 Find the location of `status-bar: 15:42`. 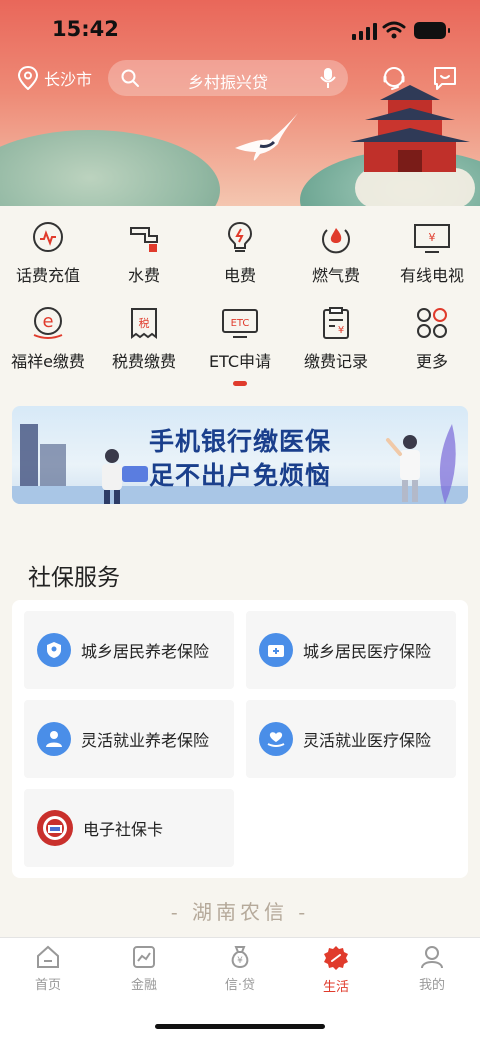

status-bar: 15:42 is located at coordinates (240, 31).